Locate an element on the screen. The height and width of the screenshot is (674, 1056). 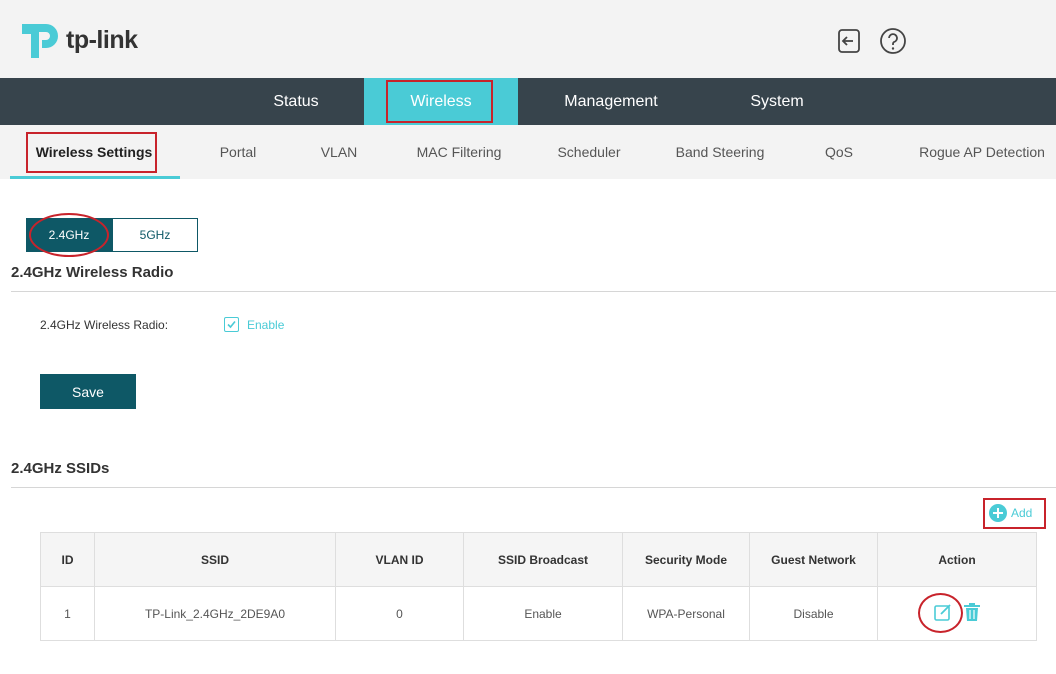
cell-id: 1 is located at coordinates (67, 613).